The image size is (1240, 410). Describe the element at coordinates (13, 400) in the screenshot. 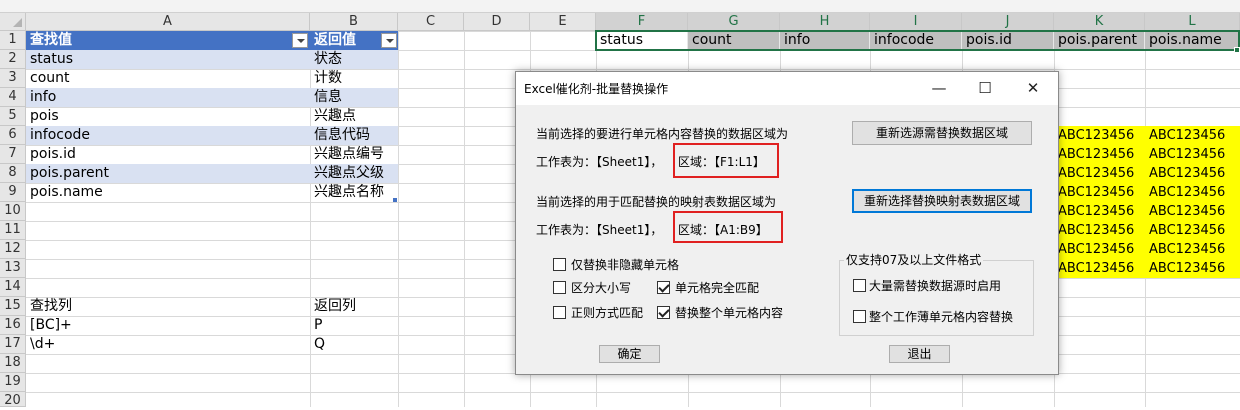

I see `row-header: 20` at that location.